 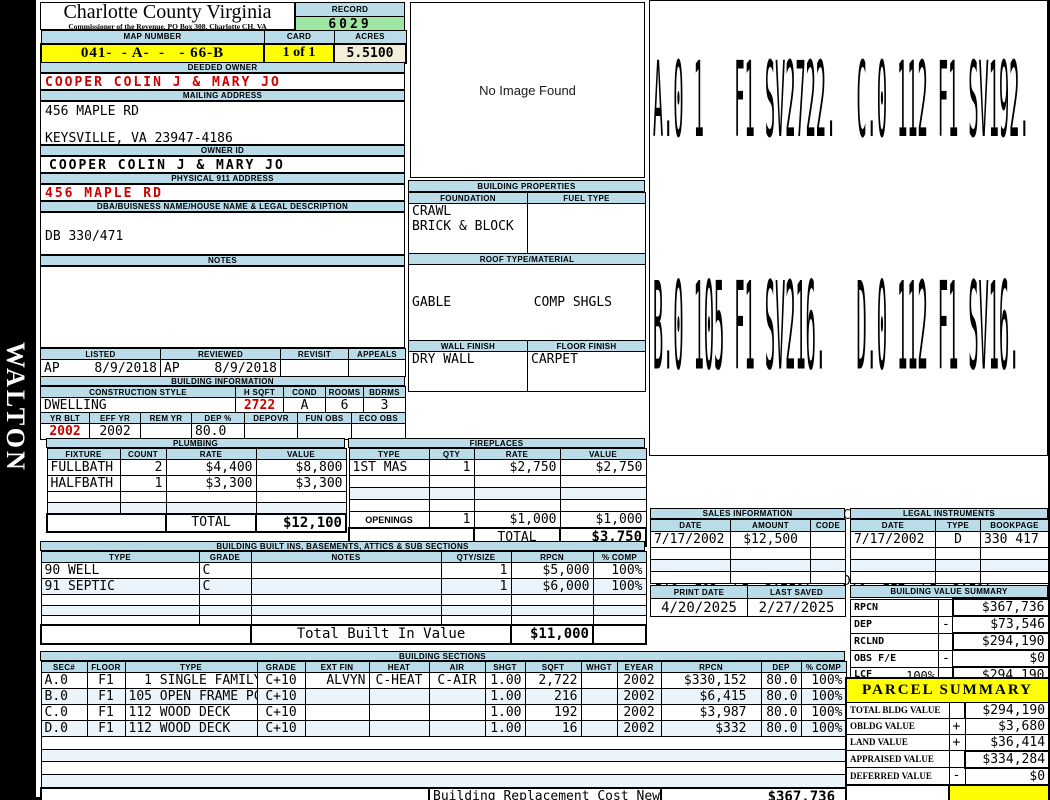 I want to click on roof-value: GABLE COMP SHGLS, so click(x=527, y=302).